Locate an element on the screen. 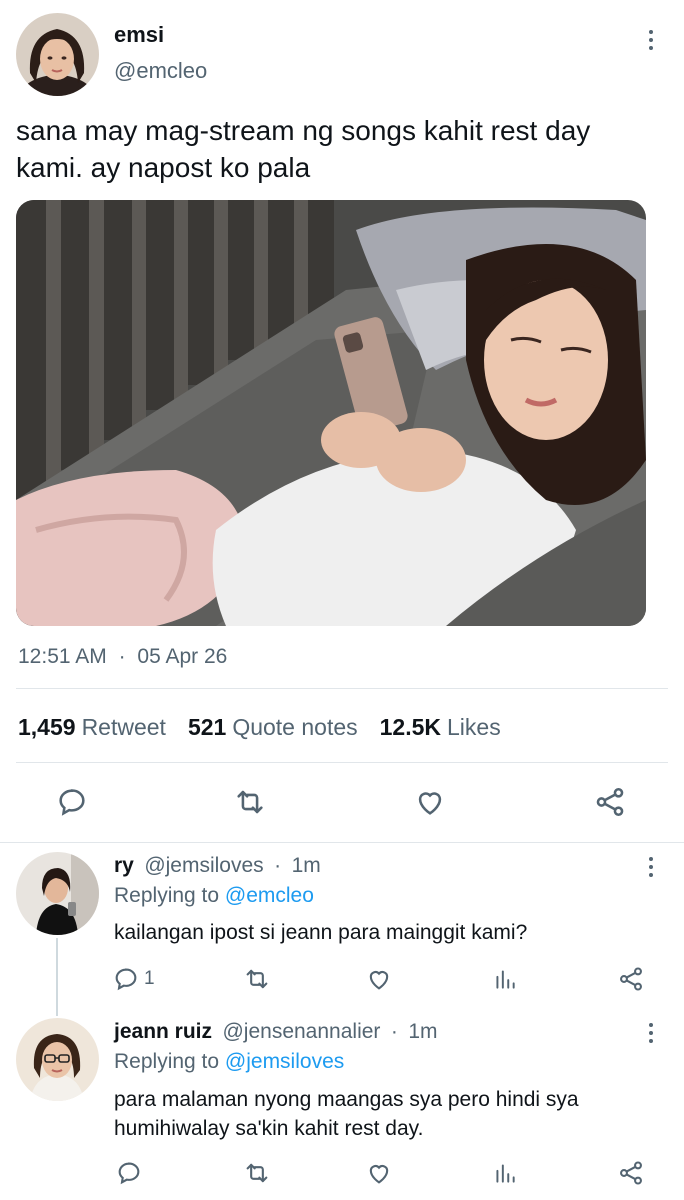 The width and height of the screenshot is (684, 1200). reply-author-name: jeann ruiz is located at coordinates (163, 1031).